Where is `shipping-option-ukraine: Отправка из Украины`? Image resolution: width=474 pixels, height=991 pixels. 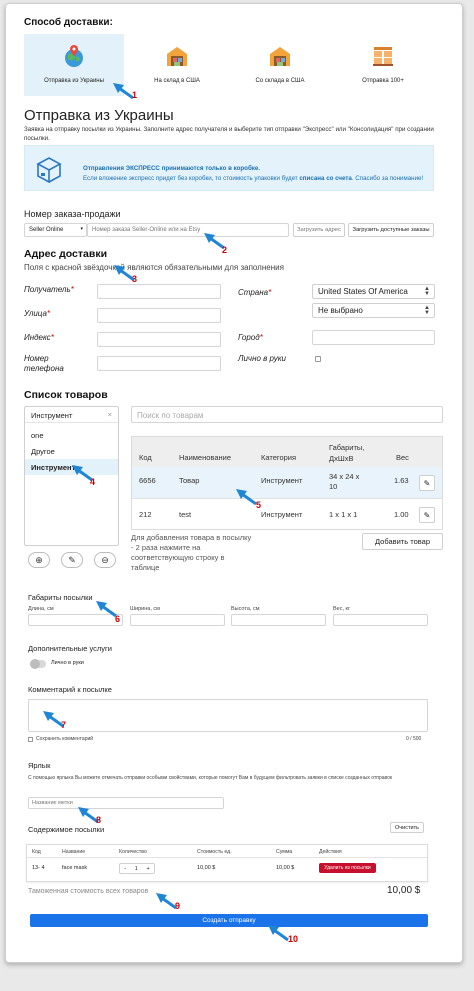 shipping-option-ukraine: Отправка из Украины is located at coordinates (74, 65).